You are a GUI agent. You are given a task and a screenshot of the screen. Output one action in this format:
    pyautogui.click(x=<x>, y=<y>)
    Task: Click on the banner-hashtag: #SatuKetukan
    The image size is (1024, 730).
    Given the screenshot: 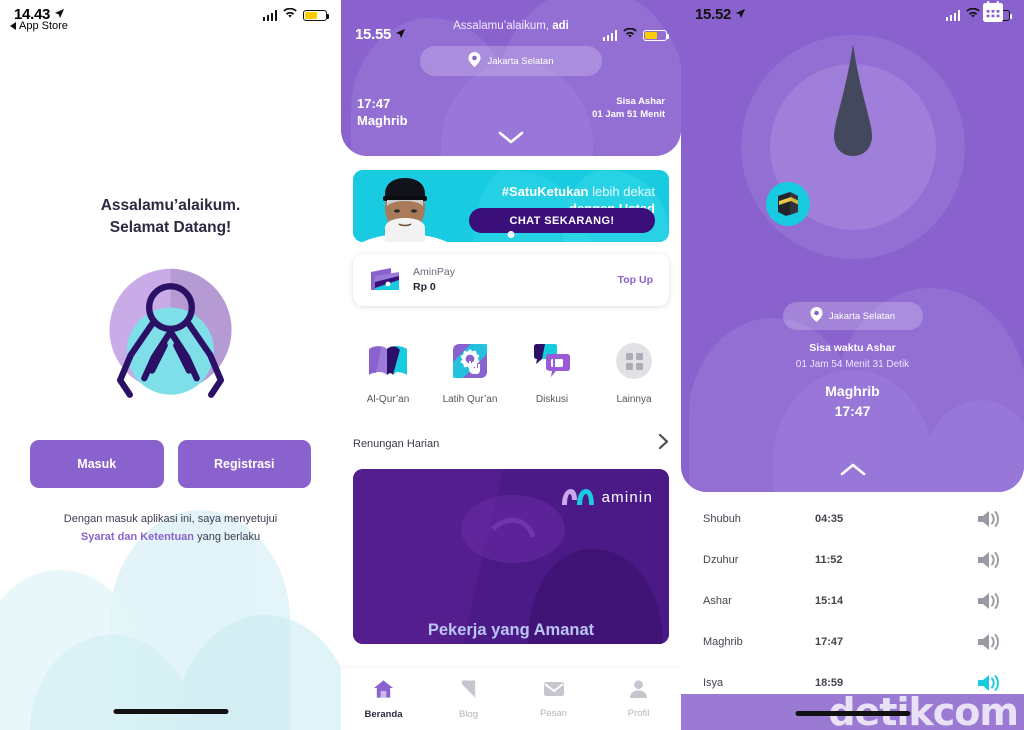 What is the action you would take?
    pyautogui.click(x=545, y=191)
    